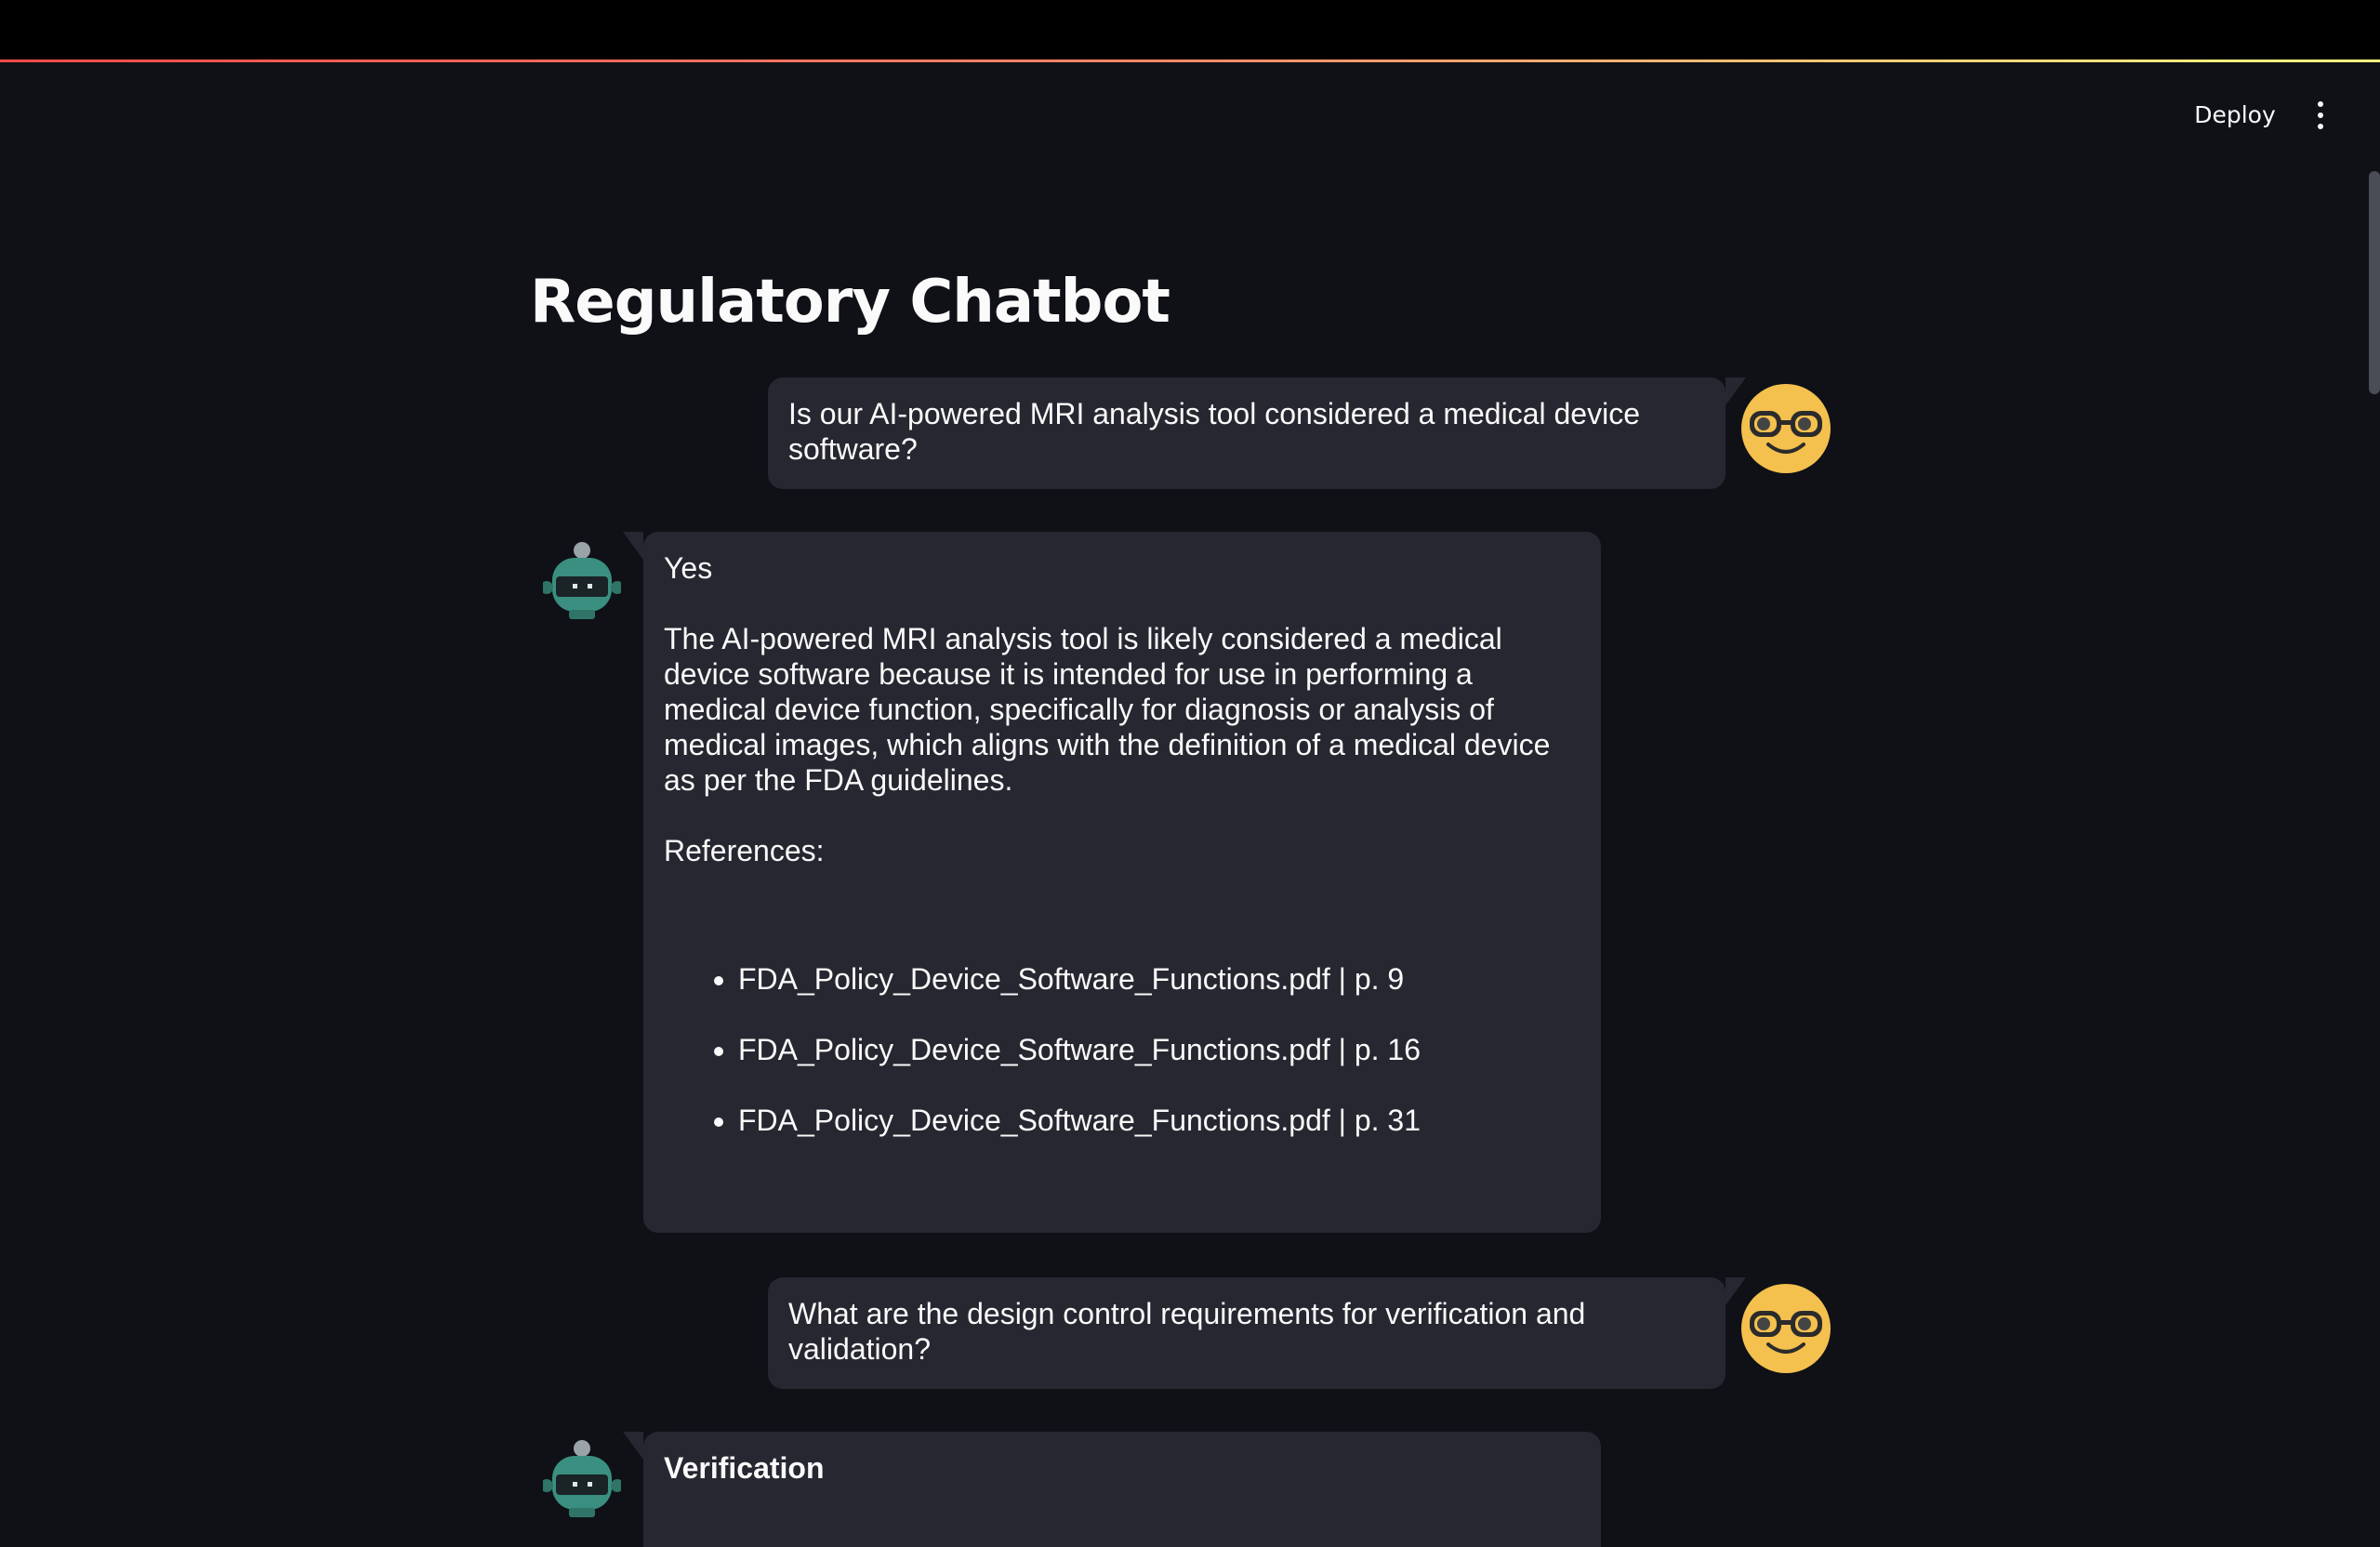 The width and height of the screenshot is (2380, 1547). I want to click on top-decoration-line, so click(1190, 61).